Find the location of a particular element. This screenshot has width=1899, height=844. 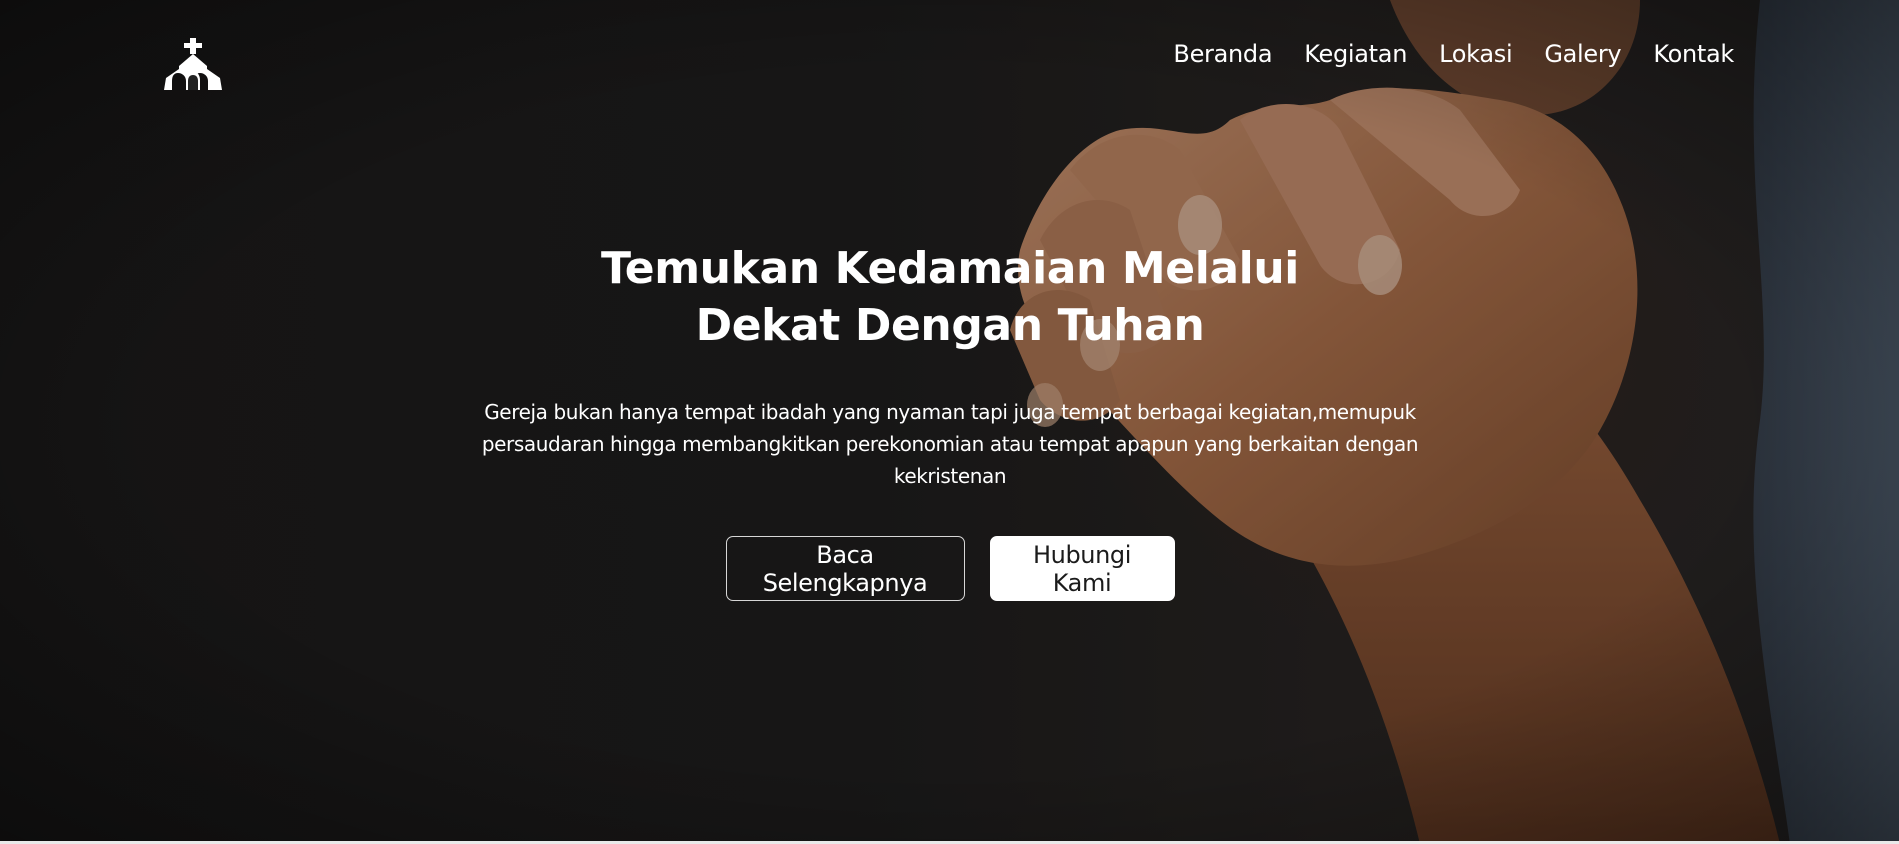

main-nav: Beranda Kegiatan Lokasi Galery Kontak is located at coordinates (1453, 54).